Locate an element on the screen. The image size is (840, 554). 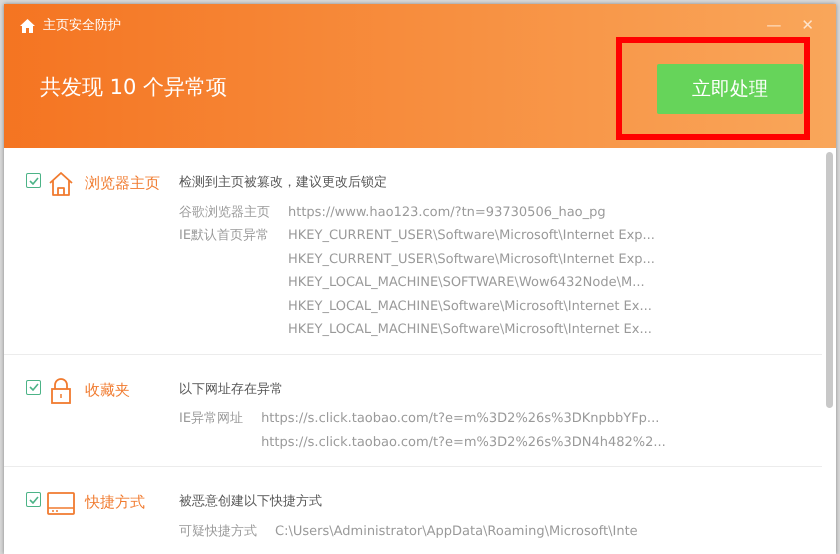
house-icon is located at coordinates (61, 184).